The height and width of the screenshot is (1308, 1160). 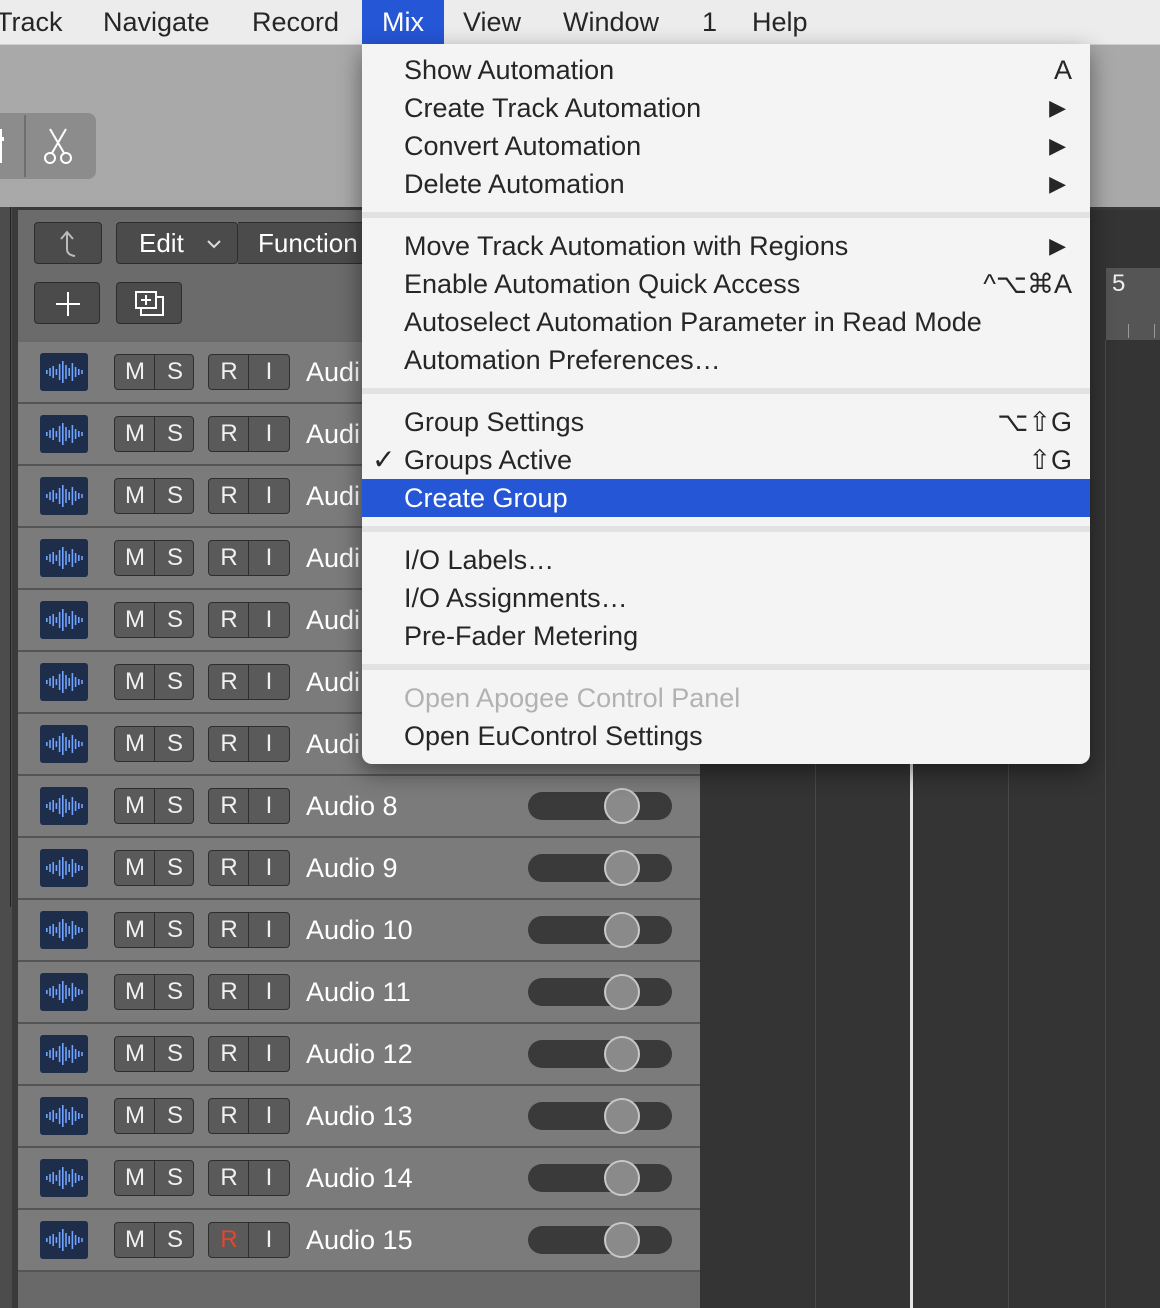 I want to click on track-name: Audio 8, so click(x=352, y=806).